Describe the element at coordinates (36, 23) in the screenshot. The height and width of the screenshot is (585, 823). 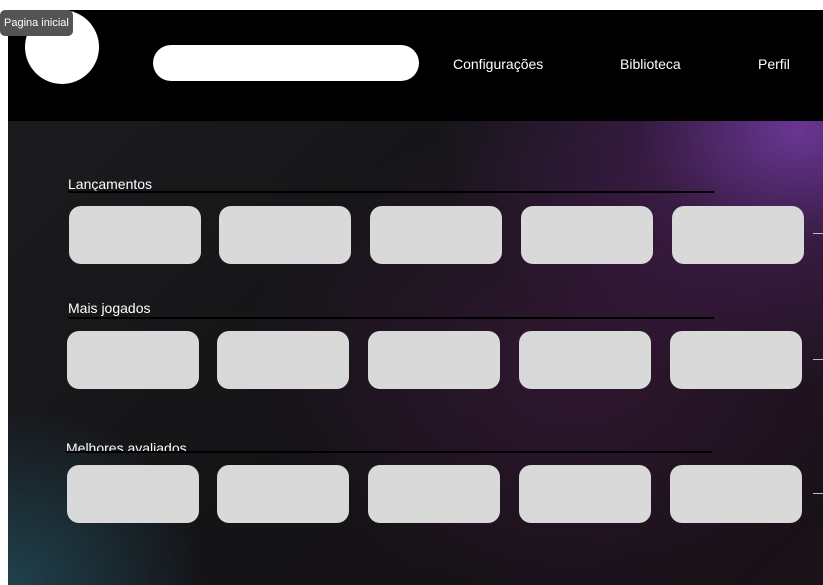
I see `home-tooltip: Pagina inicial` at that location.